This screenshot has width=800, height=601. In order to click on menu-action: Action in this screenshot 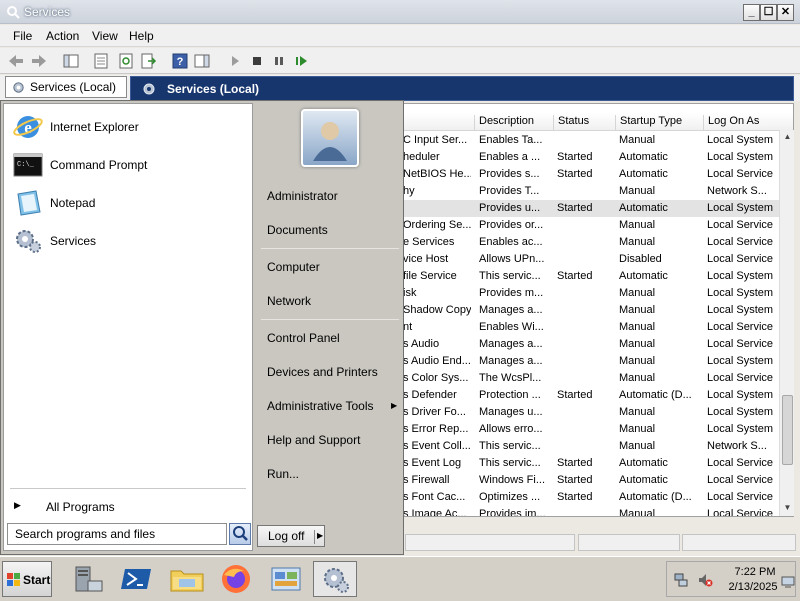, I will do `click(62, 36)`.